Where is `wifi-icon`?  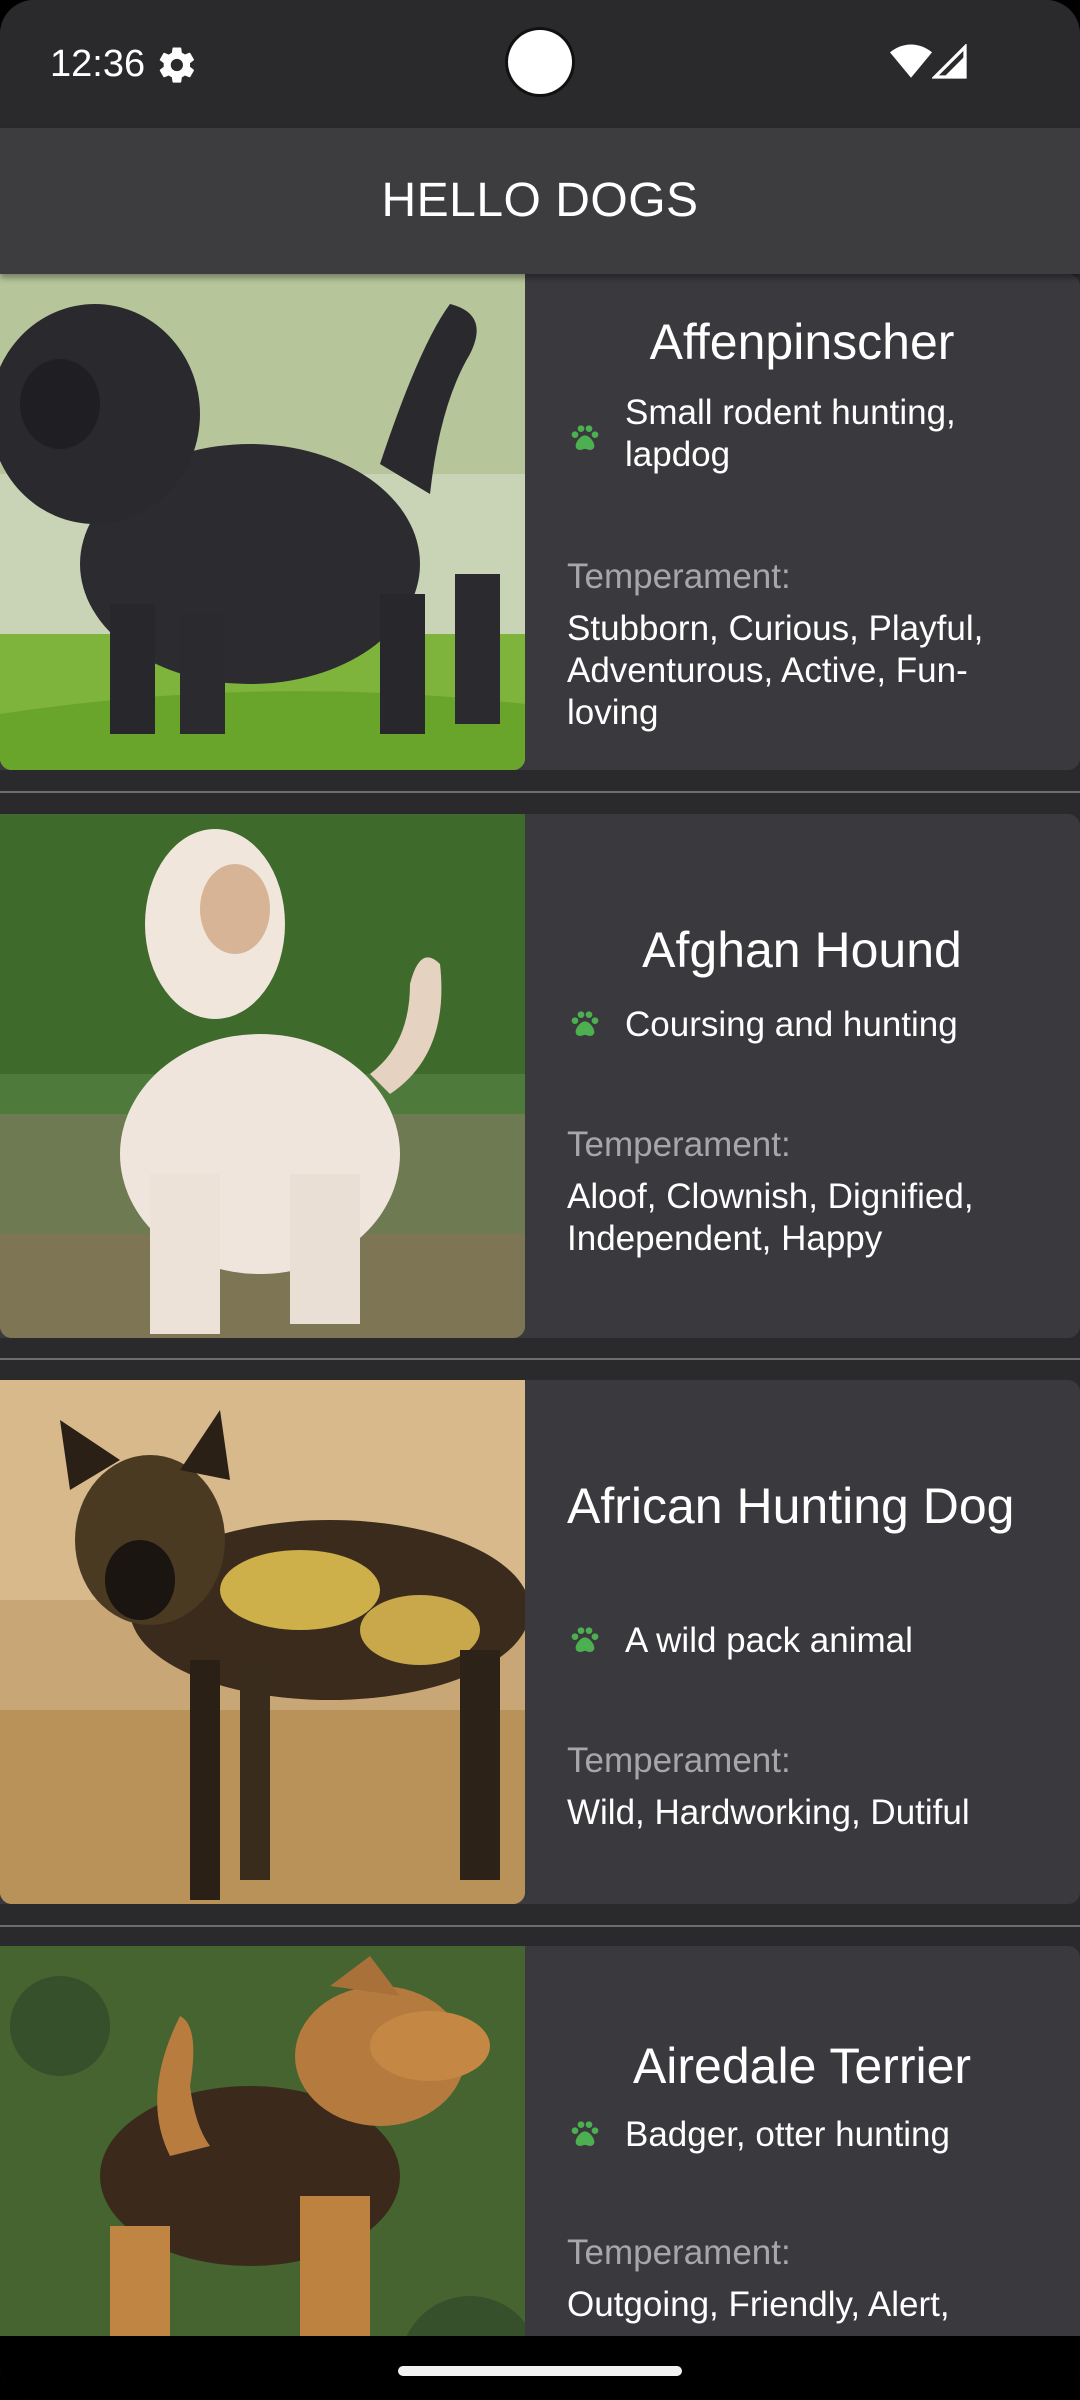 wifi-icon is located at coordinates (911, 61).